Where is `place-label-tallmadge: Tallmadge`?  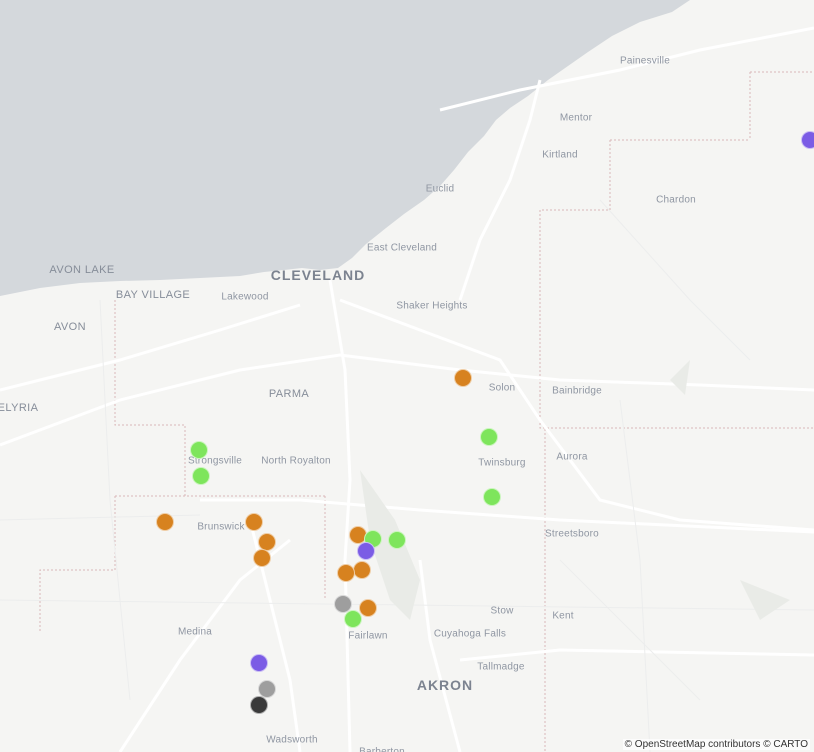 place-label-tallmadge: Tallmadge is located at coordinates (501, 667).